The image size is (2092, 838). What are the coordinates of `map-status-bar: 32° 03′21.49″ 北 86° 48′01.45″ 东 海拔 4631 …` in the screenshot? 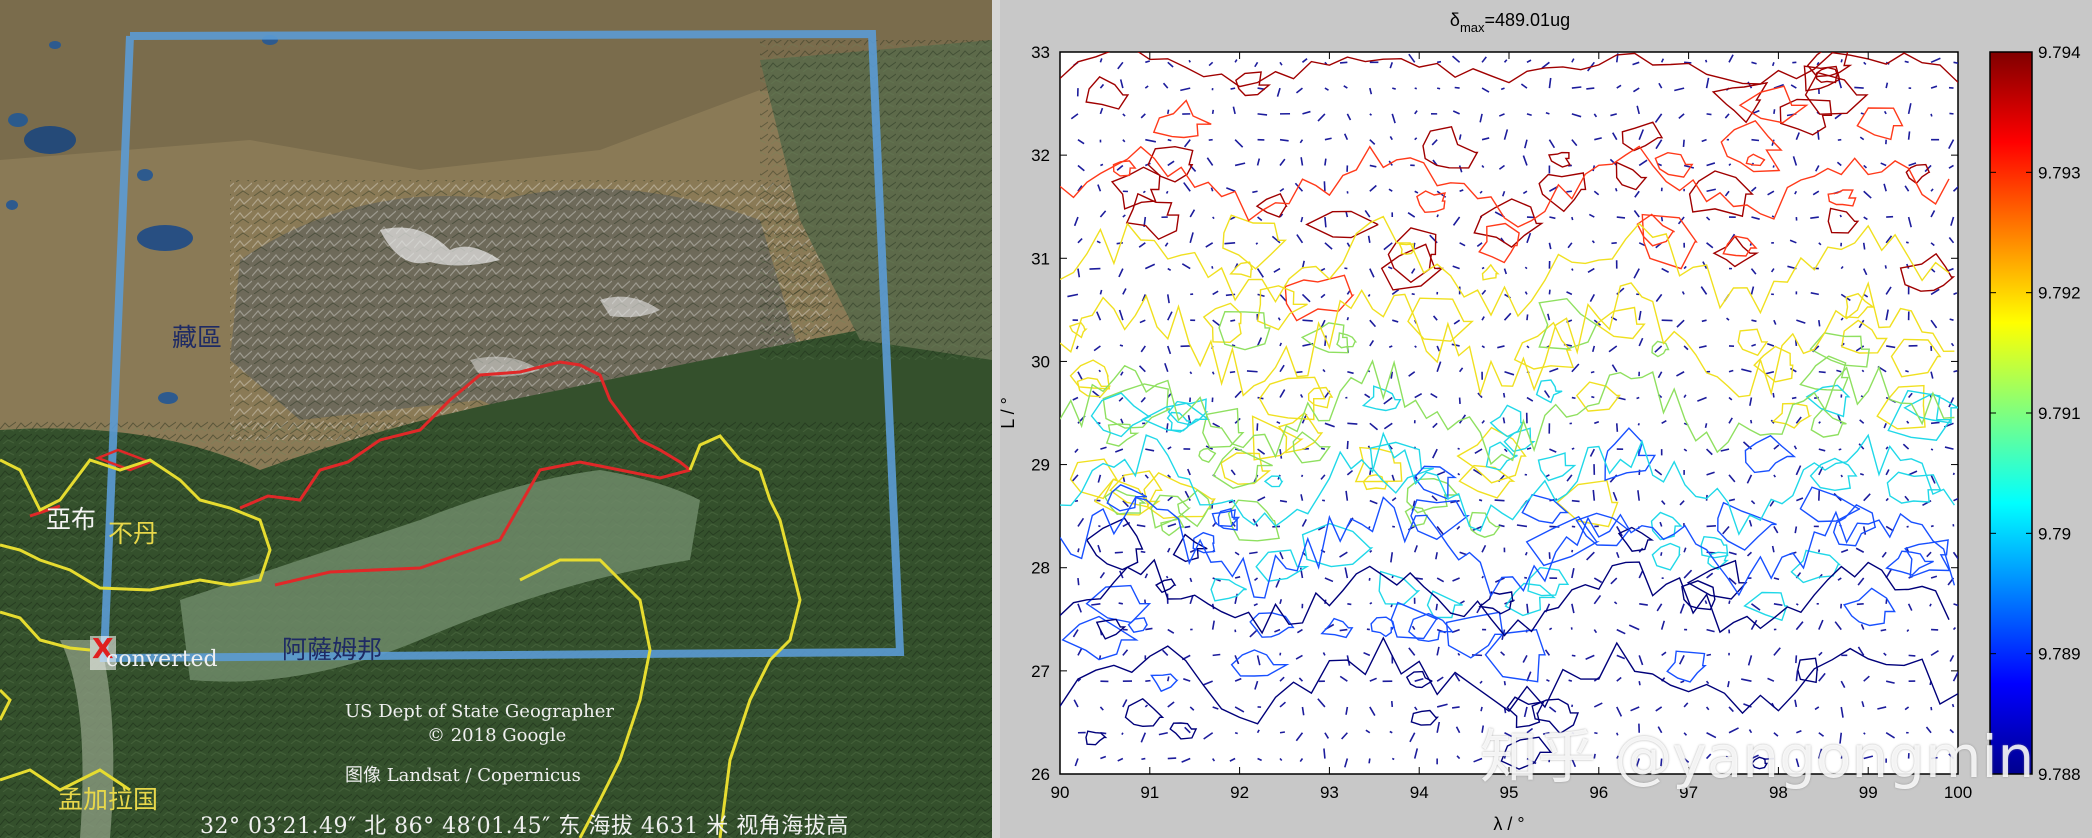 It's located at (524, 826).